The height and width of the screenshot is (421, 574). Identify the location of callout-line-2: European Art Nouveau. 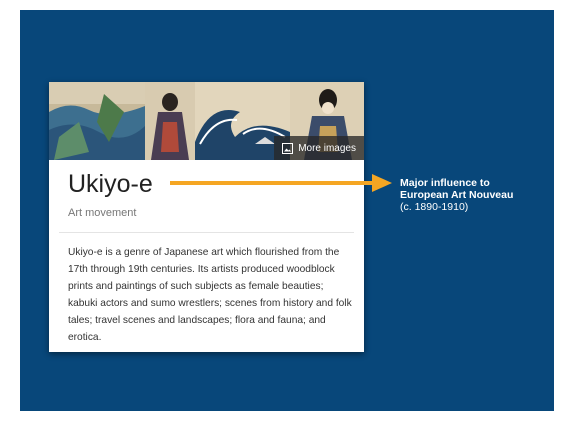
(457, 195).